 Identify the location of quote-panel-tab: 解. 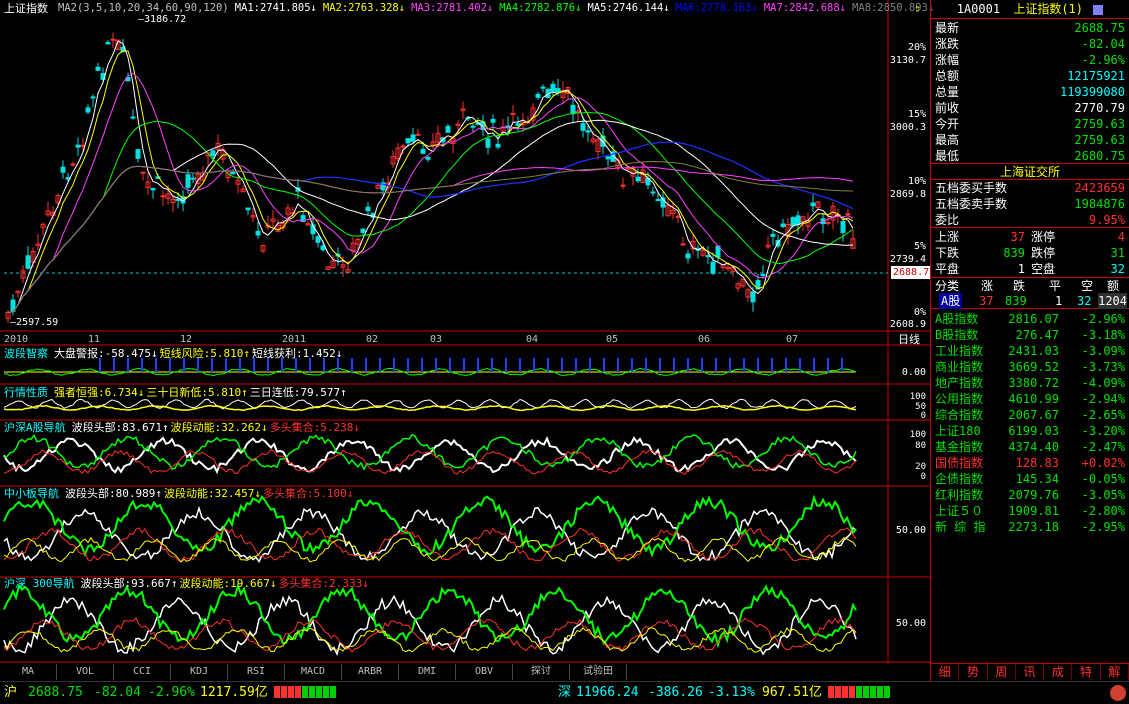
(1115, 672).